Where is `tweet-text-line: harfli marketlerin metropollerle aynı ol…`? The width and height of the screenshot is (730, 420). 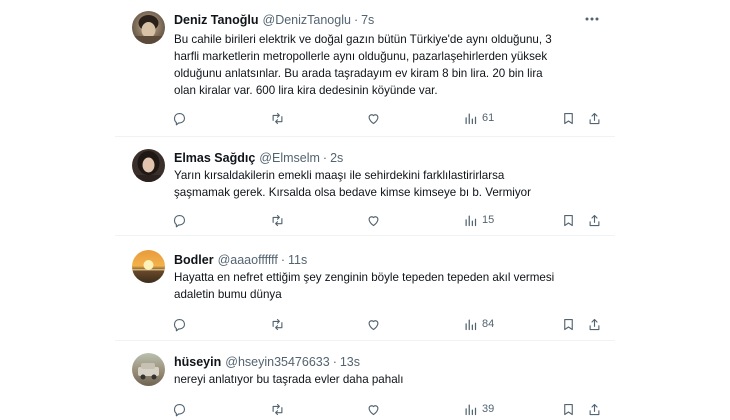
tweet-text-line: harfli marketlerin metropollerle aynı ol… is located at coordinates (361, 56).